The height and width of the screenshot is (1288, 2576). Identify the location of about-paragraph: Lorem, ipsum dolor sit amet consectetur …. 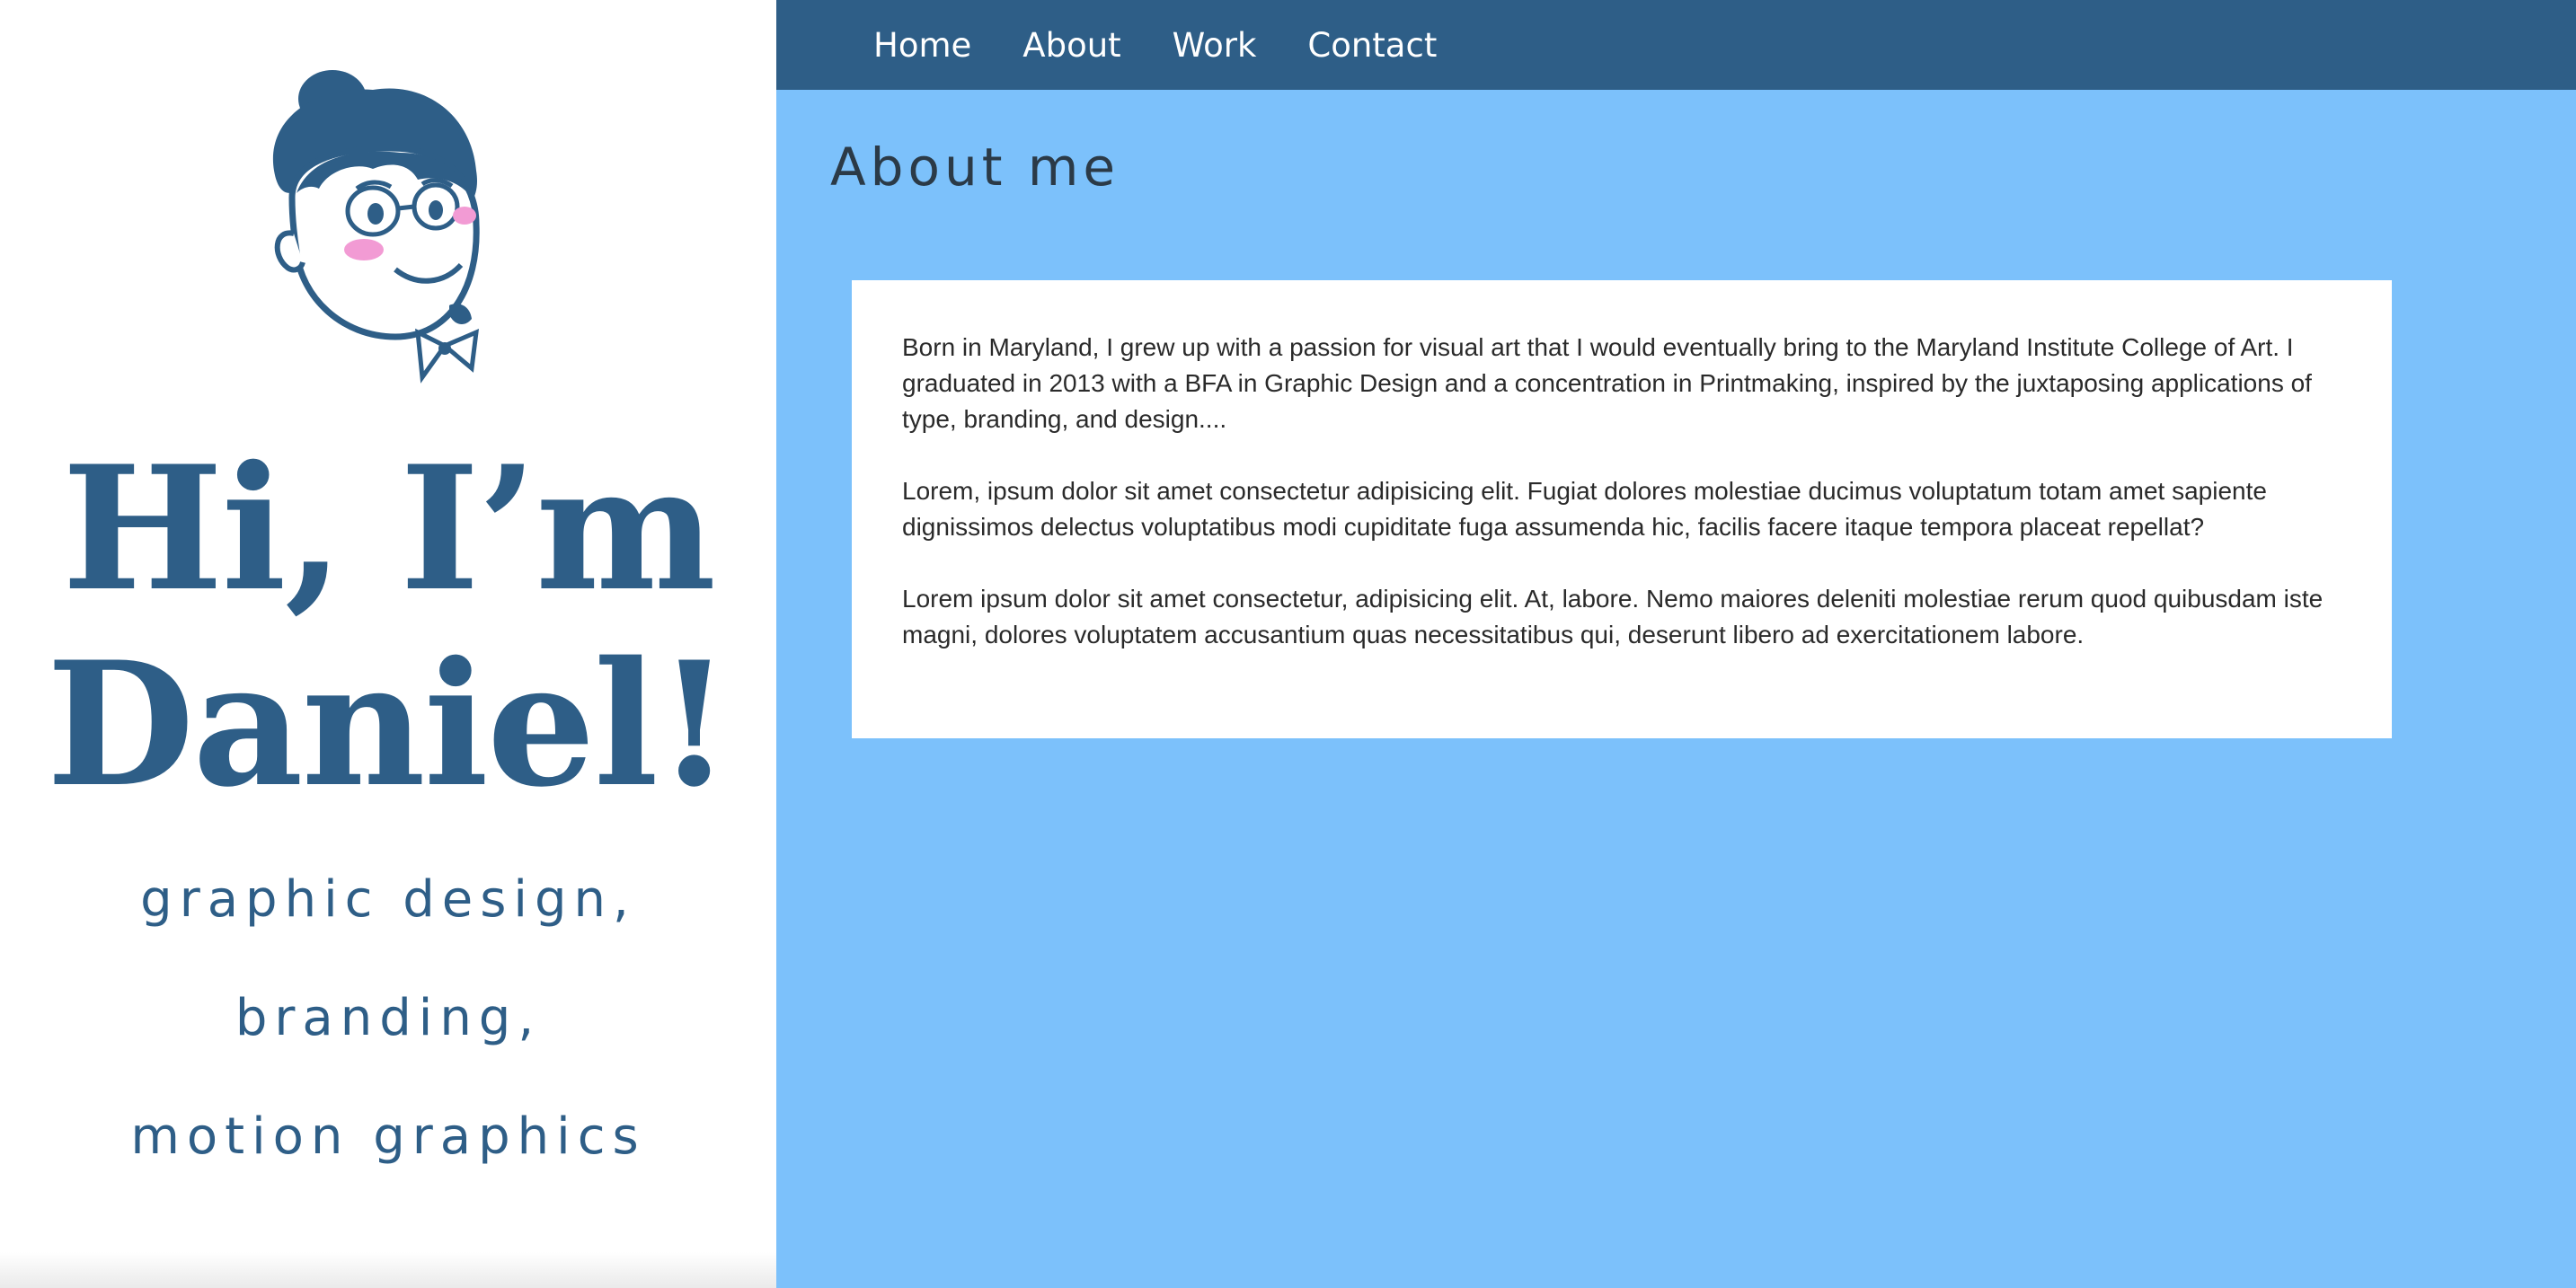
(1585, 509).